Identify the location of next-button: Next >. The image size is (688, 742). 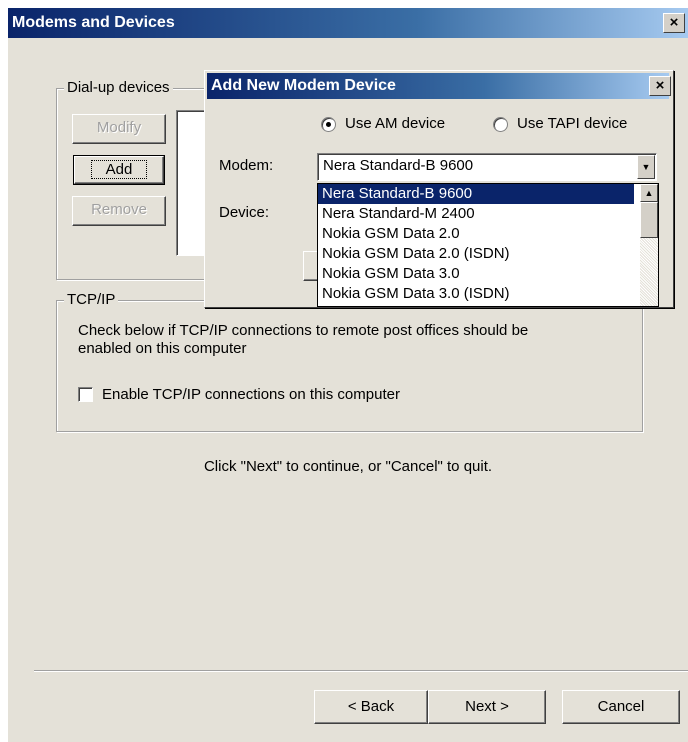
(487, 707).